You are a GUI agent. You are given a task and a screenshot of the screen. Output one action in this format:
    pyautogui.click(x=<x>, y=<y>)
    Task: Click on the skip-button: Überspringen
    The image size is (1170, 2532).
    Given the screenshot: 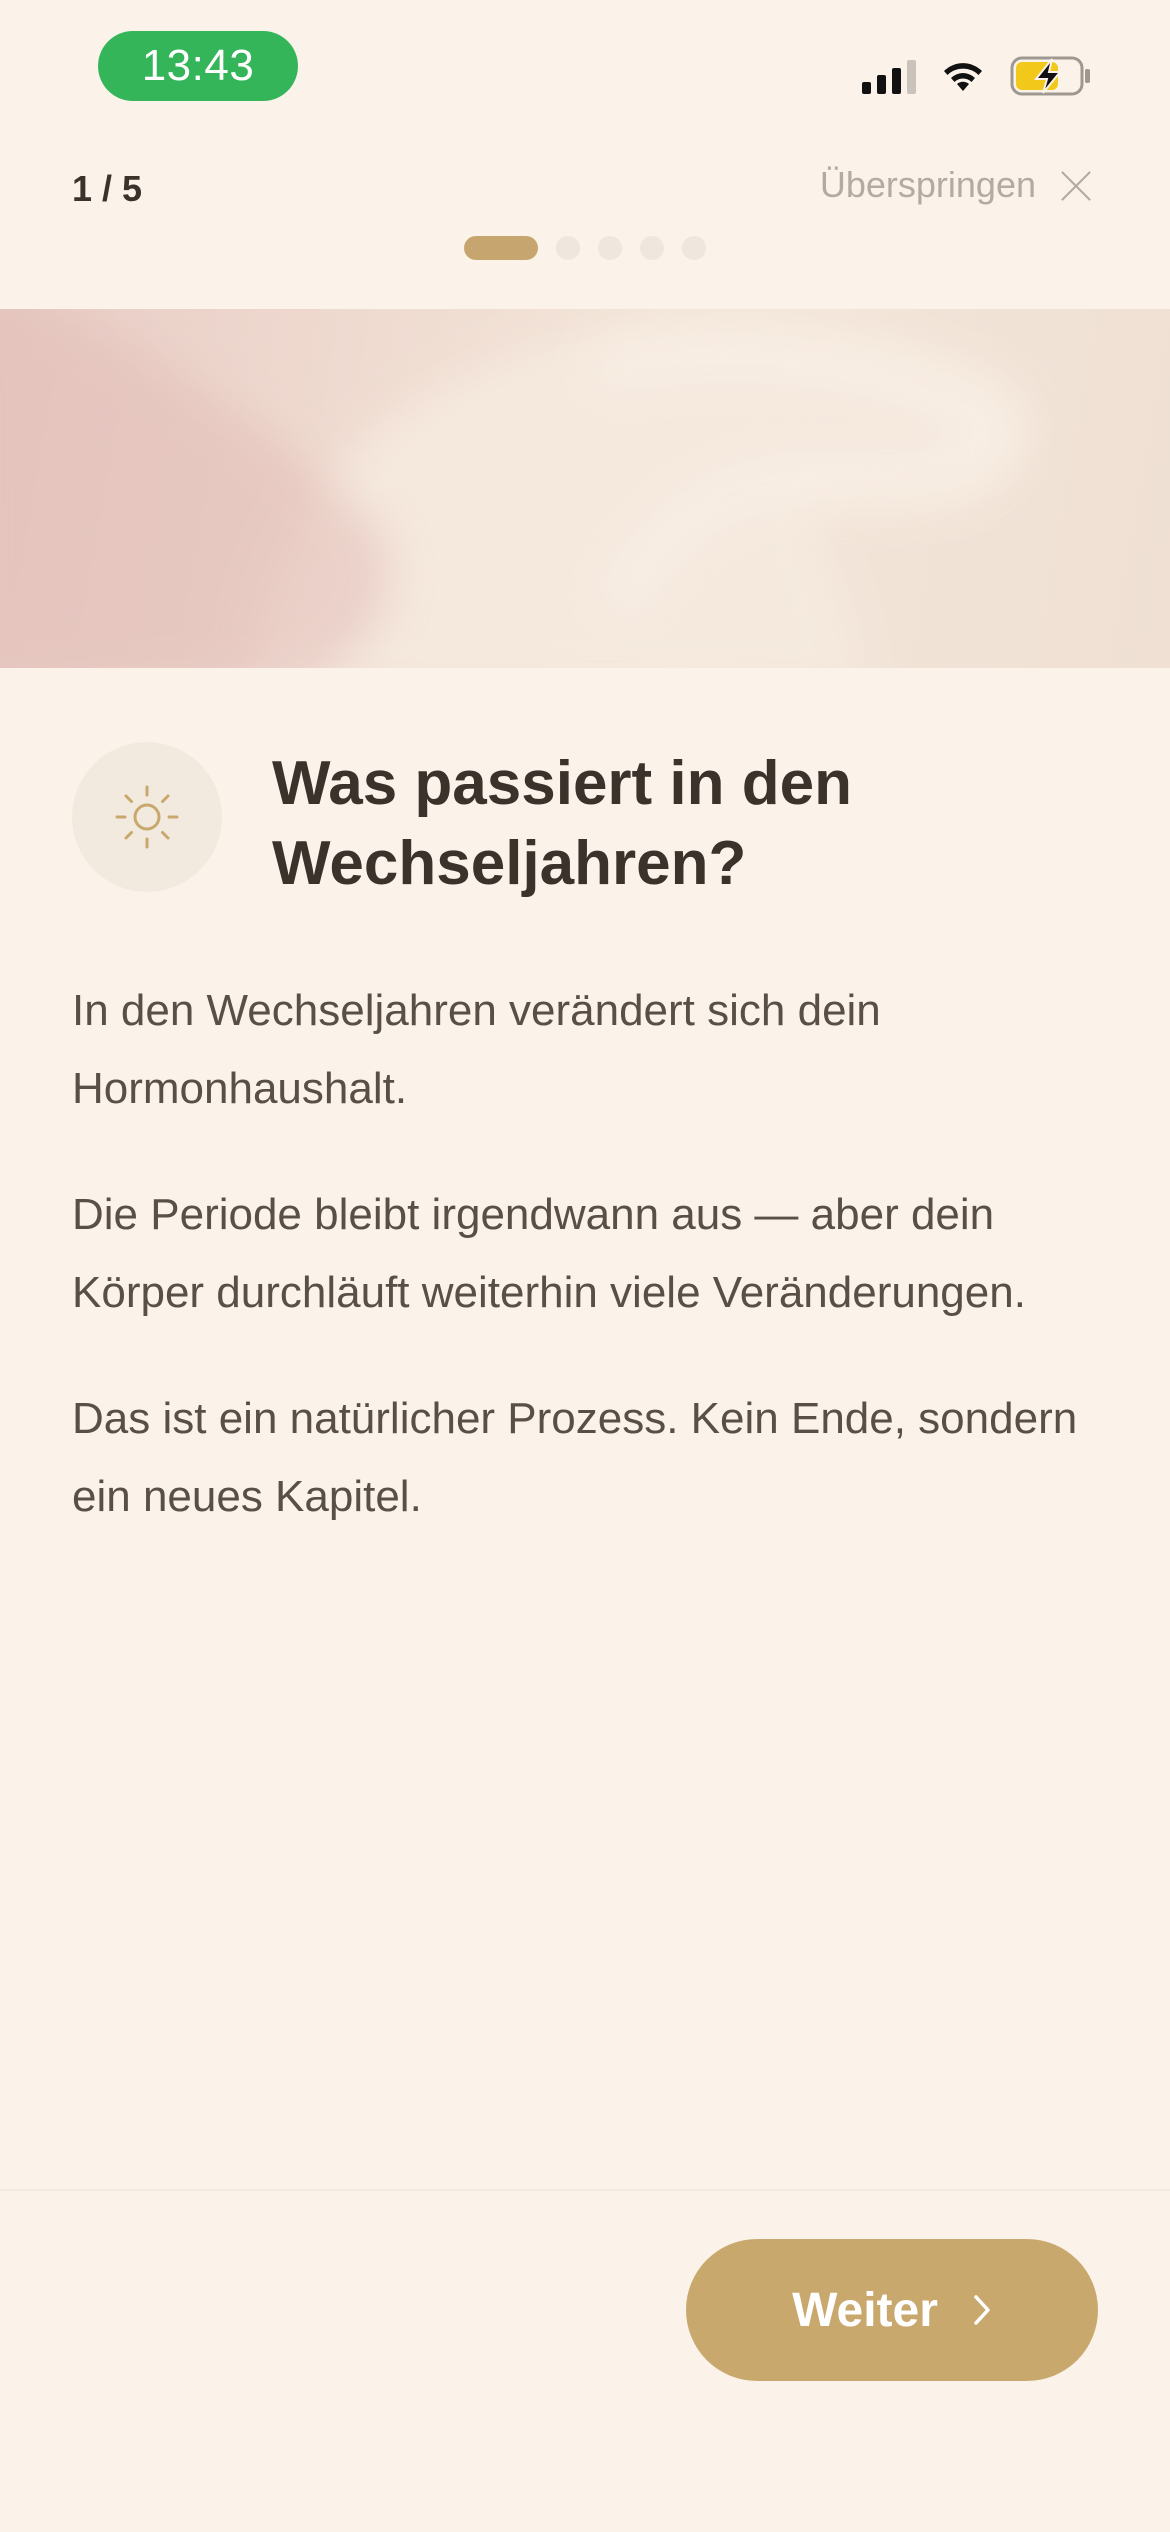 What is the action you would take?
    pyautogui.click(x=956, y=185)
    